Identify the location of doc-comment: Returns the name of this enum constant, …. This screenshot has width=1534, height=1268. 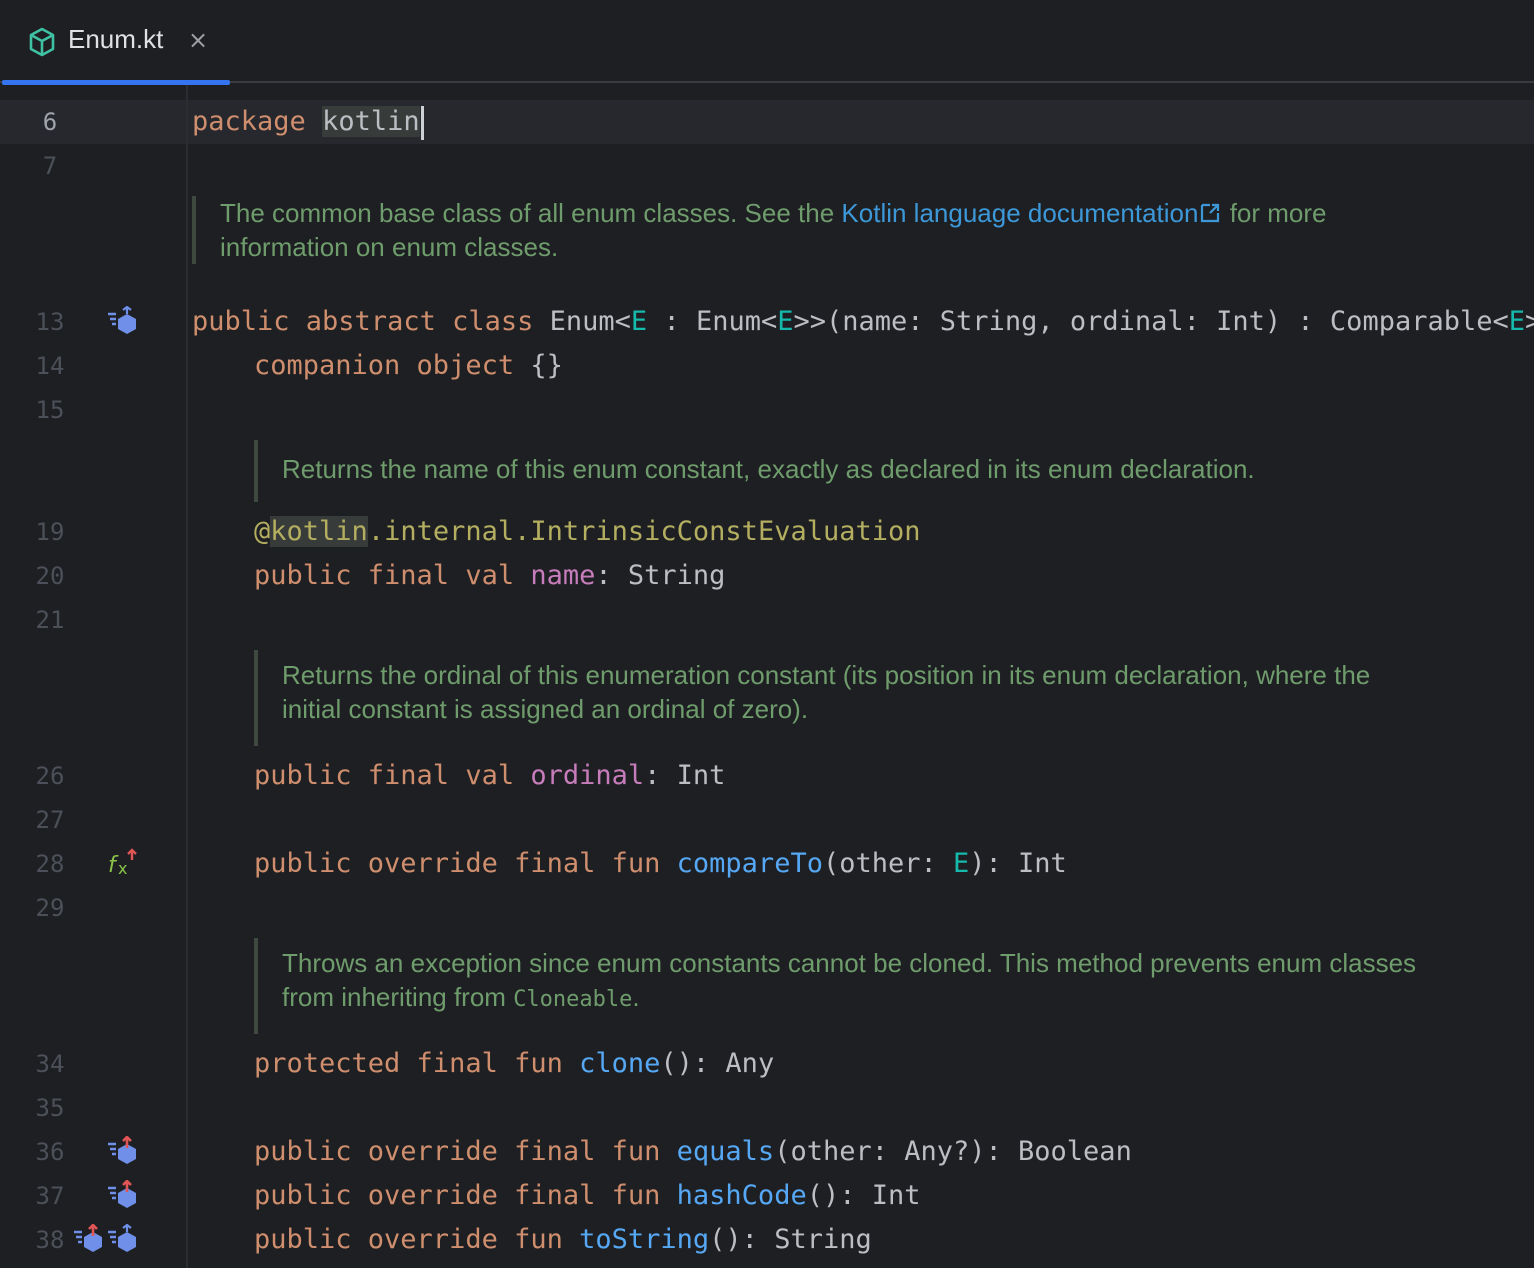
(894, 471).